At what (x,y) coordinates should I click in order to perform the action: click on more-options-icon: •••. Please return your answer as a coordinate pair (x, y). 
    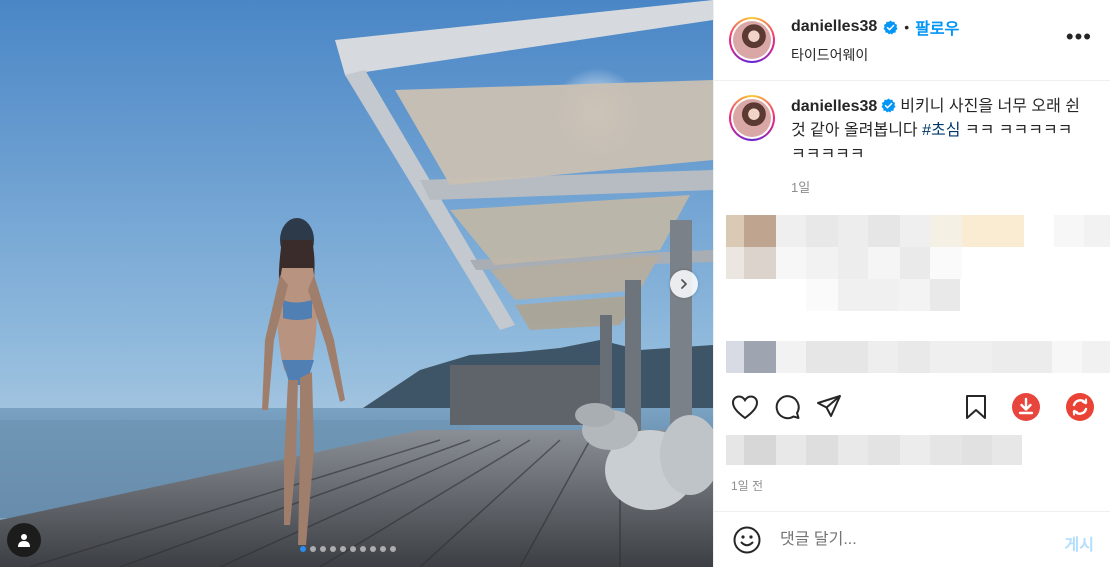
    Looking at the image, I should click on (1079, 37).